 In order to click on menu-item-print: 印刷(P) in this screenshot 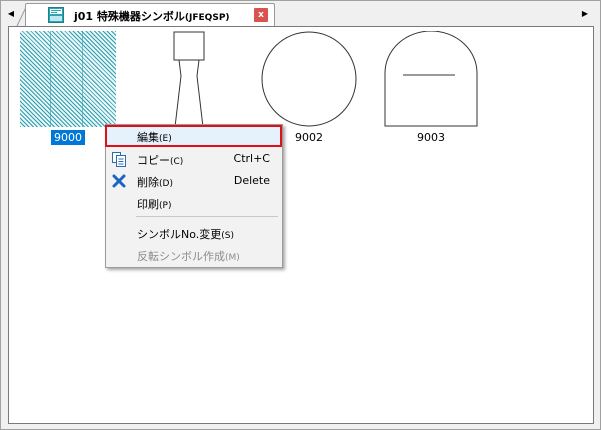, I will do `click(194, 203)`.